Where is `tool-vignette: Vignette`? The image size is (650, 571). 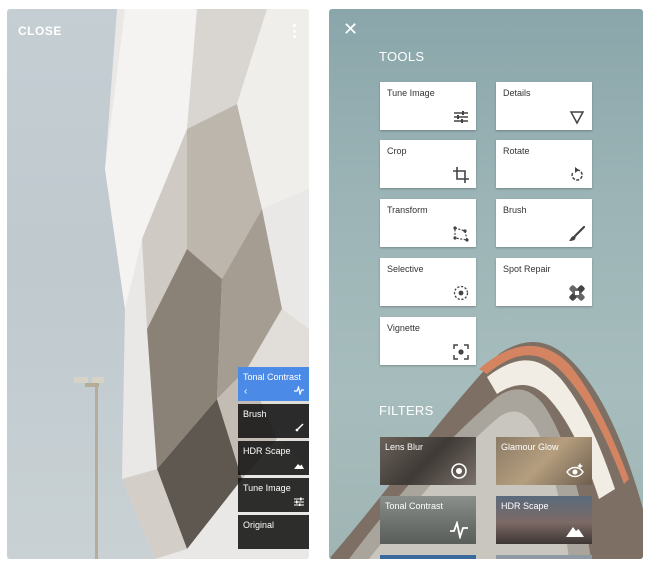
tool-vignette: Vignette is located at coordinates (428, 341).